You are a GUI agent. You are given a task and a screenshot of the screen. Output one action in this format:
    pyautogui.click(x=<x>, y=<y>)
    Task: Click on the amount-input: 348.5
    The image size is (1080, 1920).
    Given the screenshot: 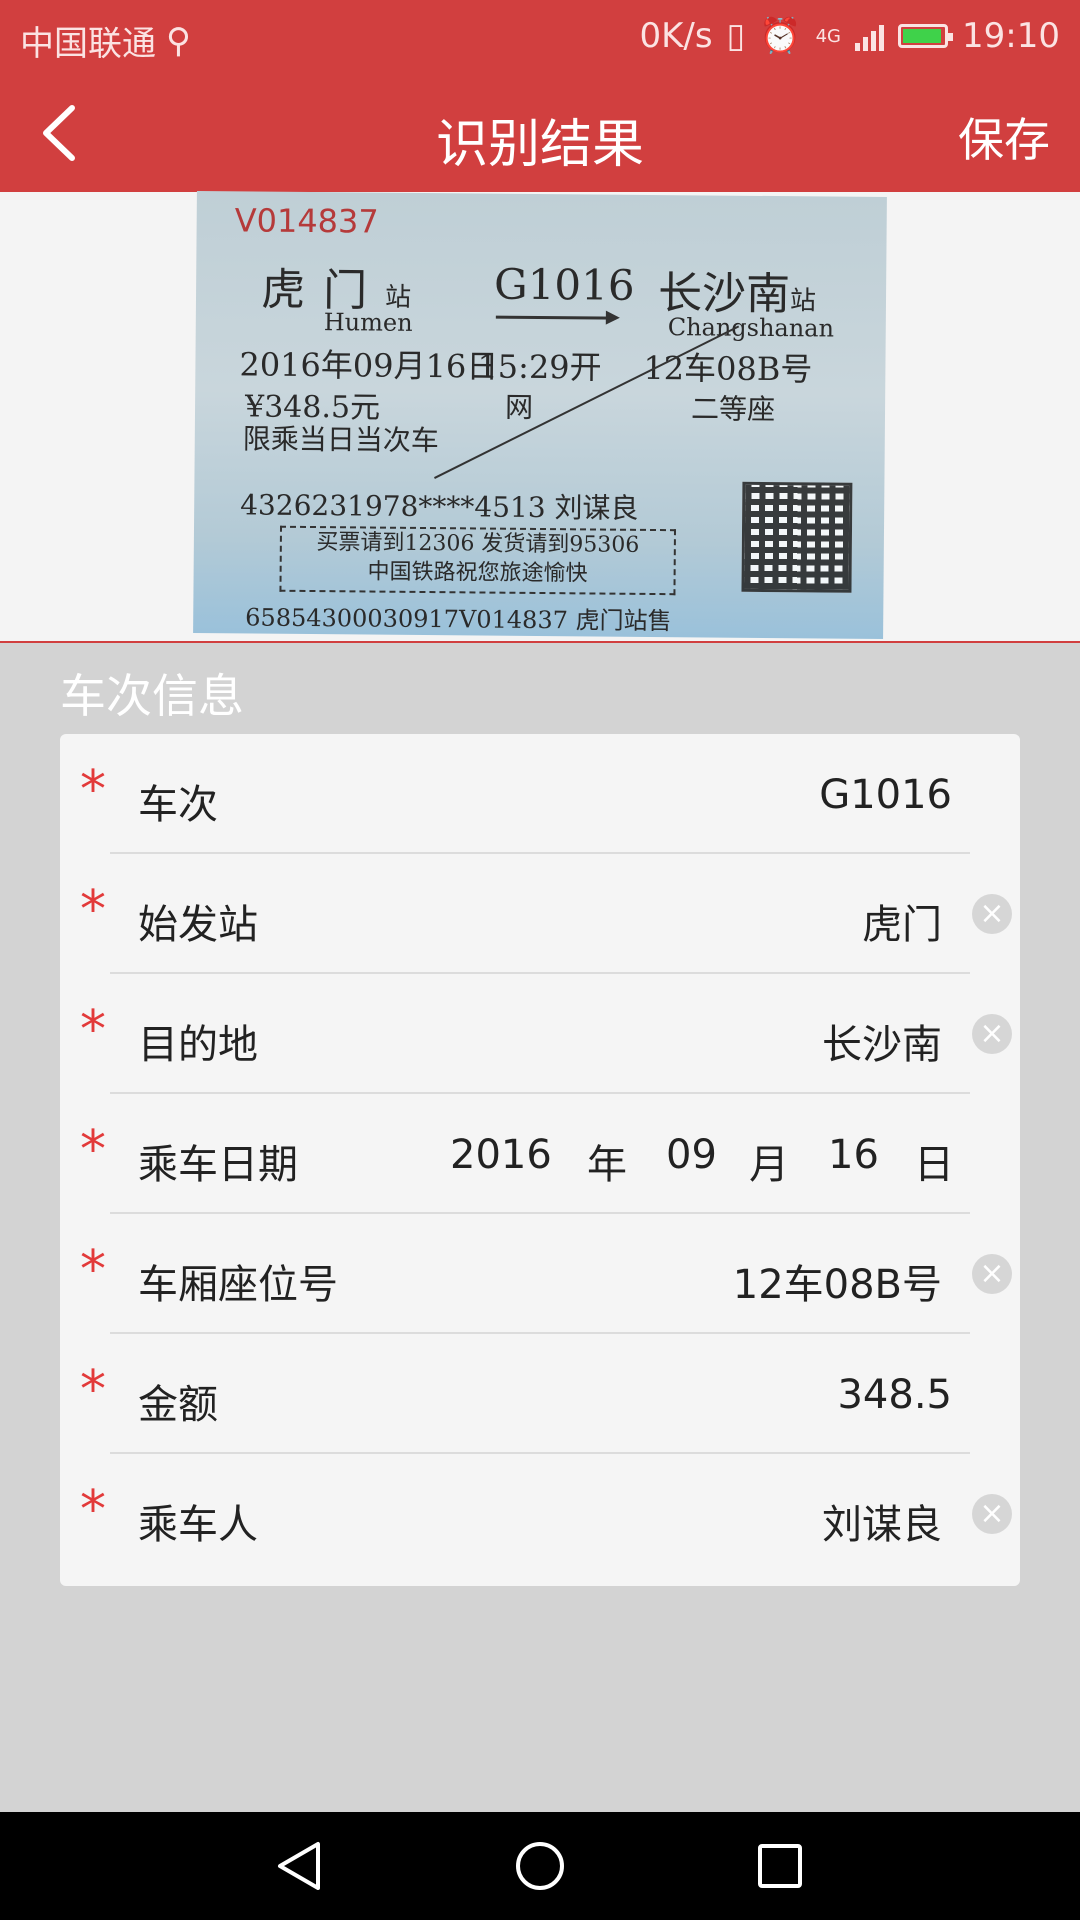 What is the action you would take?
    pyautogui.click(x=894, y=1395)
    